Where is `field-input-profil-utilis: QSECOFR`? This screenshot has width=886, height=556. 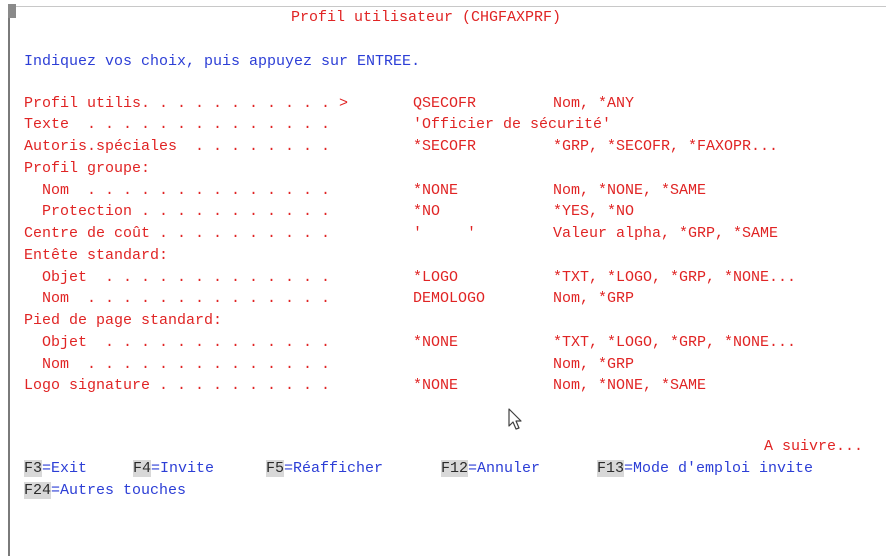
field-input-profil-utilis: QSECOFR is located at coordinates (444, 104).